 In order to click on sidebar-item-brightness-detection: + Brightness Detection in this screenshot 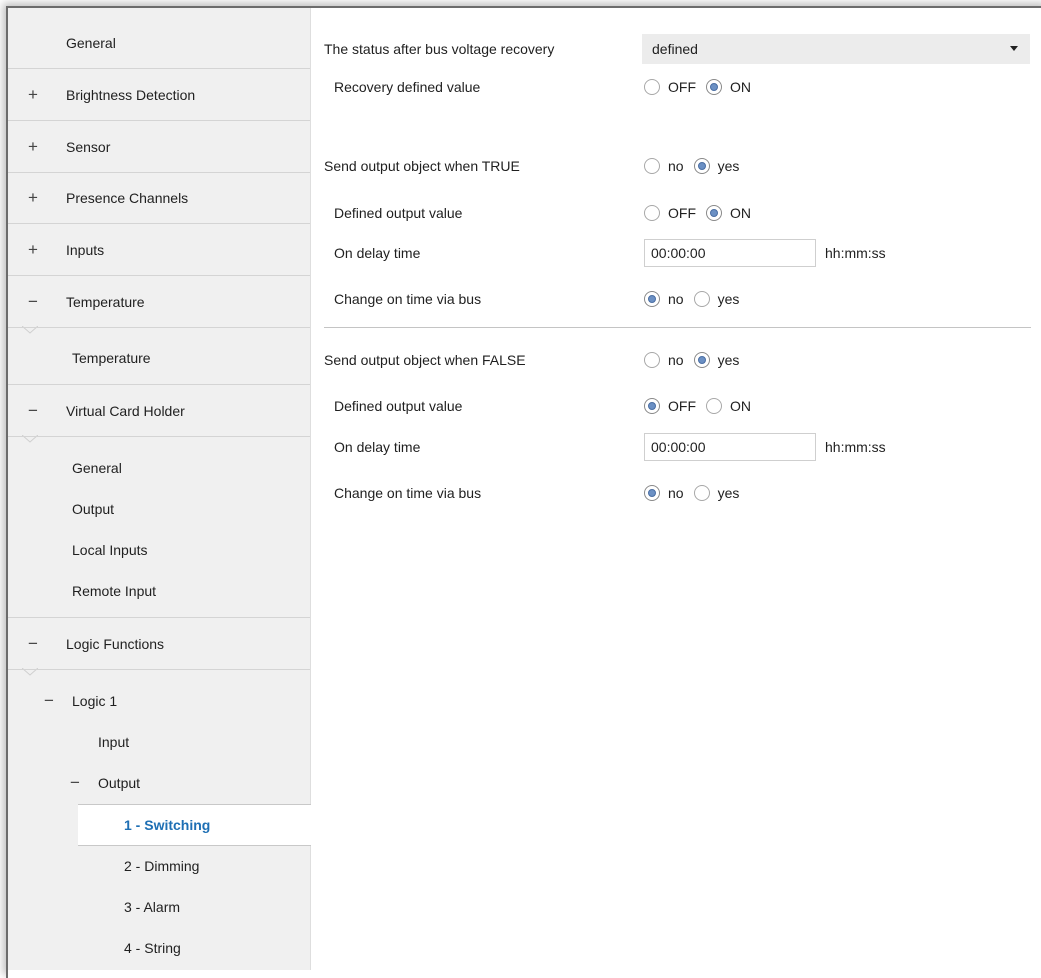, I will do `click(159, 95)`.